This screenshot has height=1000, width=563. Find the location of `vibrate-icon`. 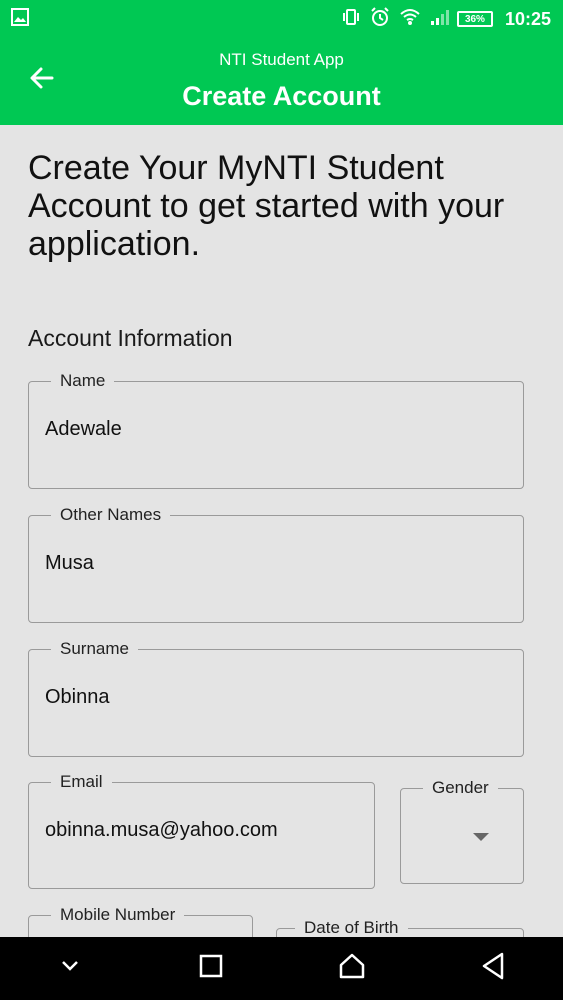

vibrate-icon is located at coordinates (351, 19).